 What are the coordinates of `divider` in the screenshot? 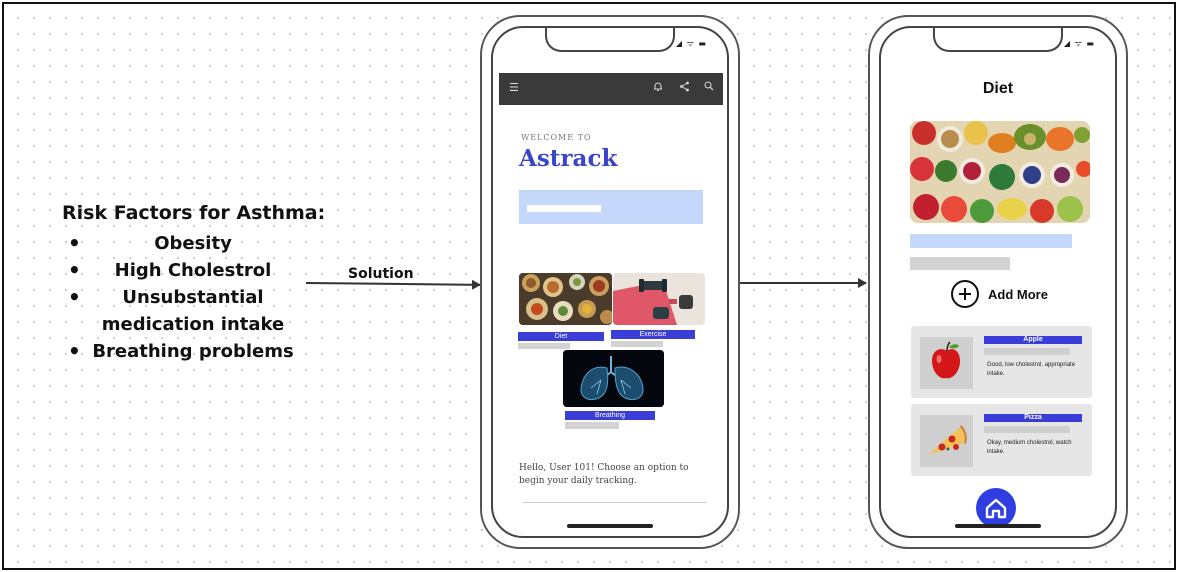 It's located at (615, 502).